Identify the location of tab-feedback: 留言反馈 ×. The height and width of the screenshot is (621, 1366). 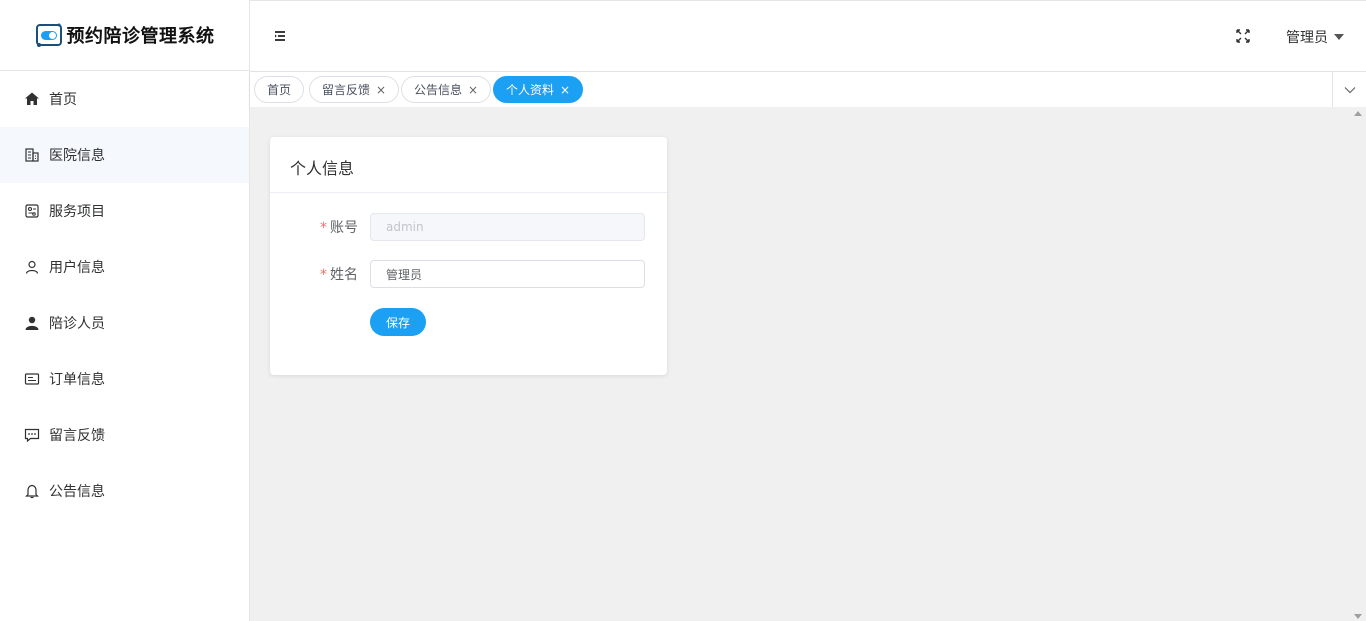
(354, 89).